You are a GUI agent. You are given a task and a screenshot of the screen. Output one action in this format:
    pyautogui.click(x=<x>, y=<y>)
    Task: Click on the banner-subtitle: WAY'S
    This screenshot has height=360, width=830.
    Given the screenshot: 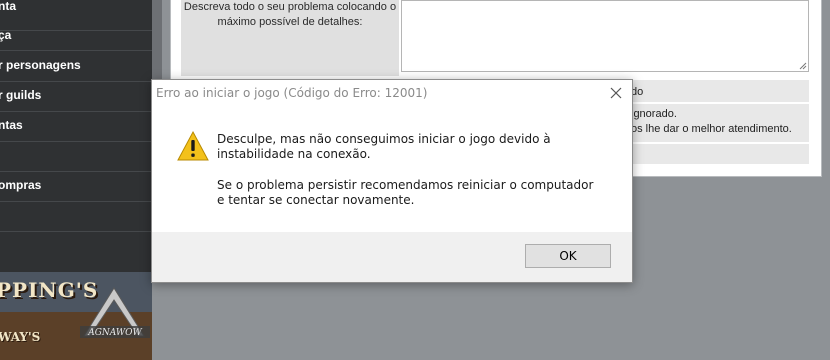 What is the action you would take?
    pyautogui.click(x=20, y=337)
    